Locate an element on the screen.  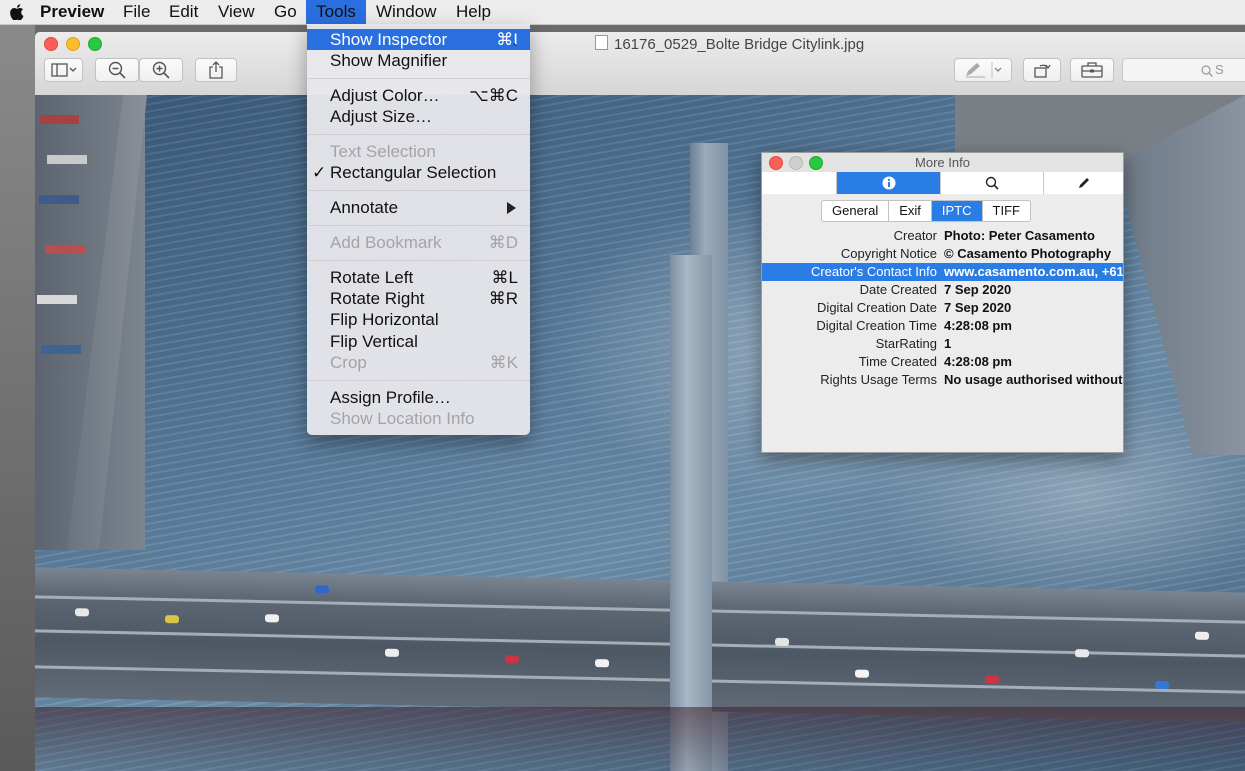
search-field: S is located at coordinates (1183, 70).